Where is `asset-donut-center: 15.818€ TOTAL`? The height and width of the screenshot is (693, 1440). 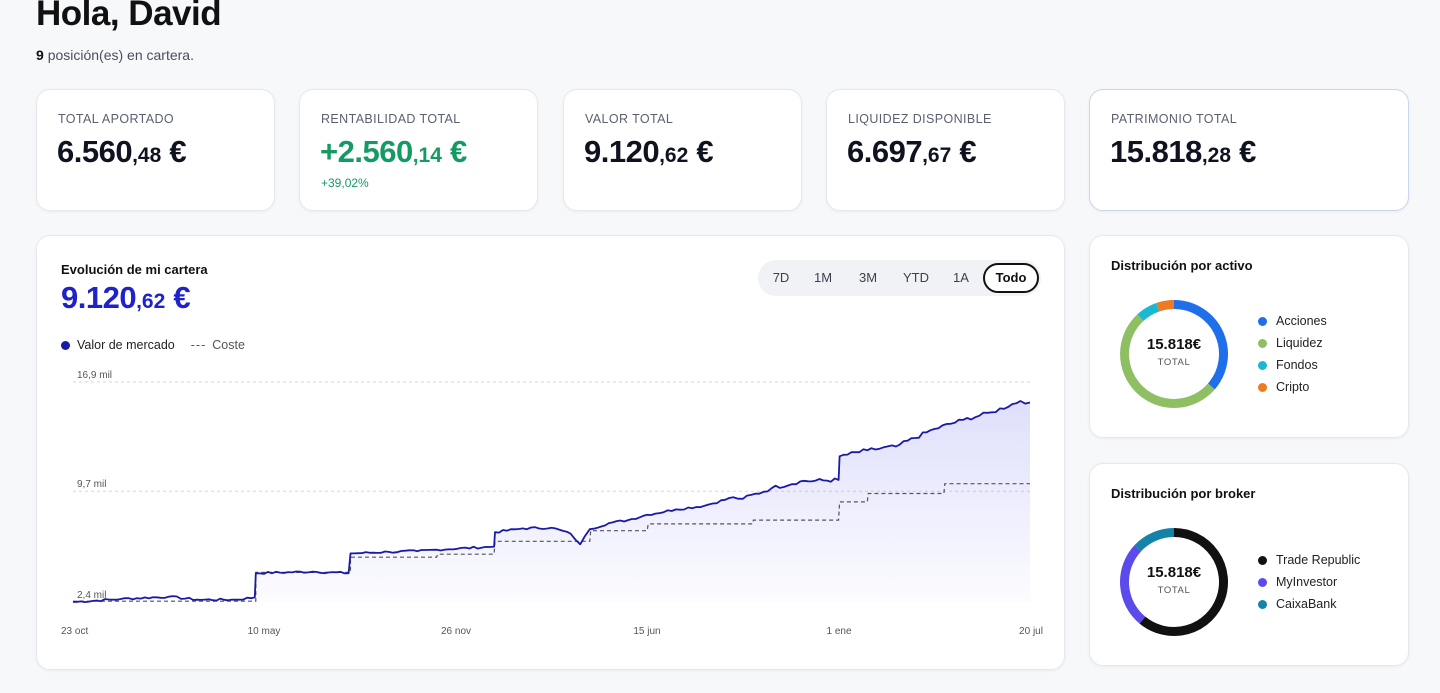
asset-donut-center: 15.818€ TOTAL is located at coordinates (1174, 352).